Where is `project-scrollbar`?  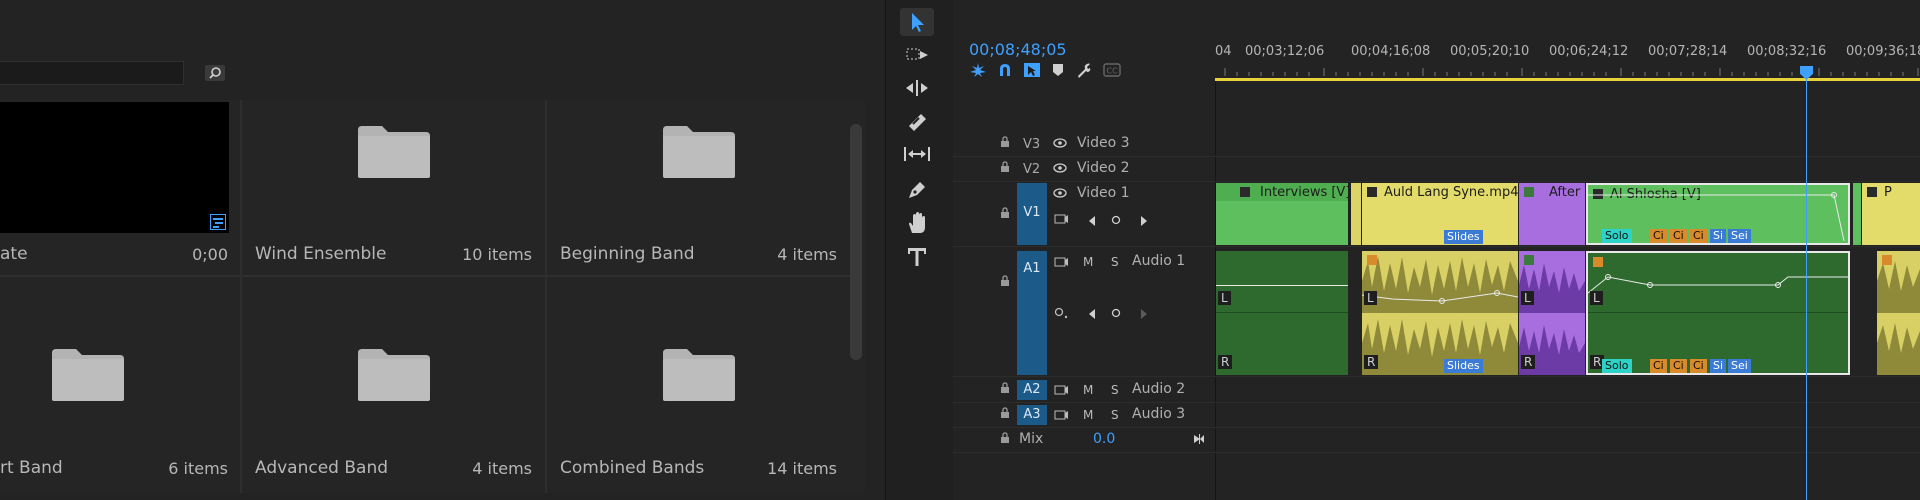
project-scrollbar is located at coordinates (856, 242).